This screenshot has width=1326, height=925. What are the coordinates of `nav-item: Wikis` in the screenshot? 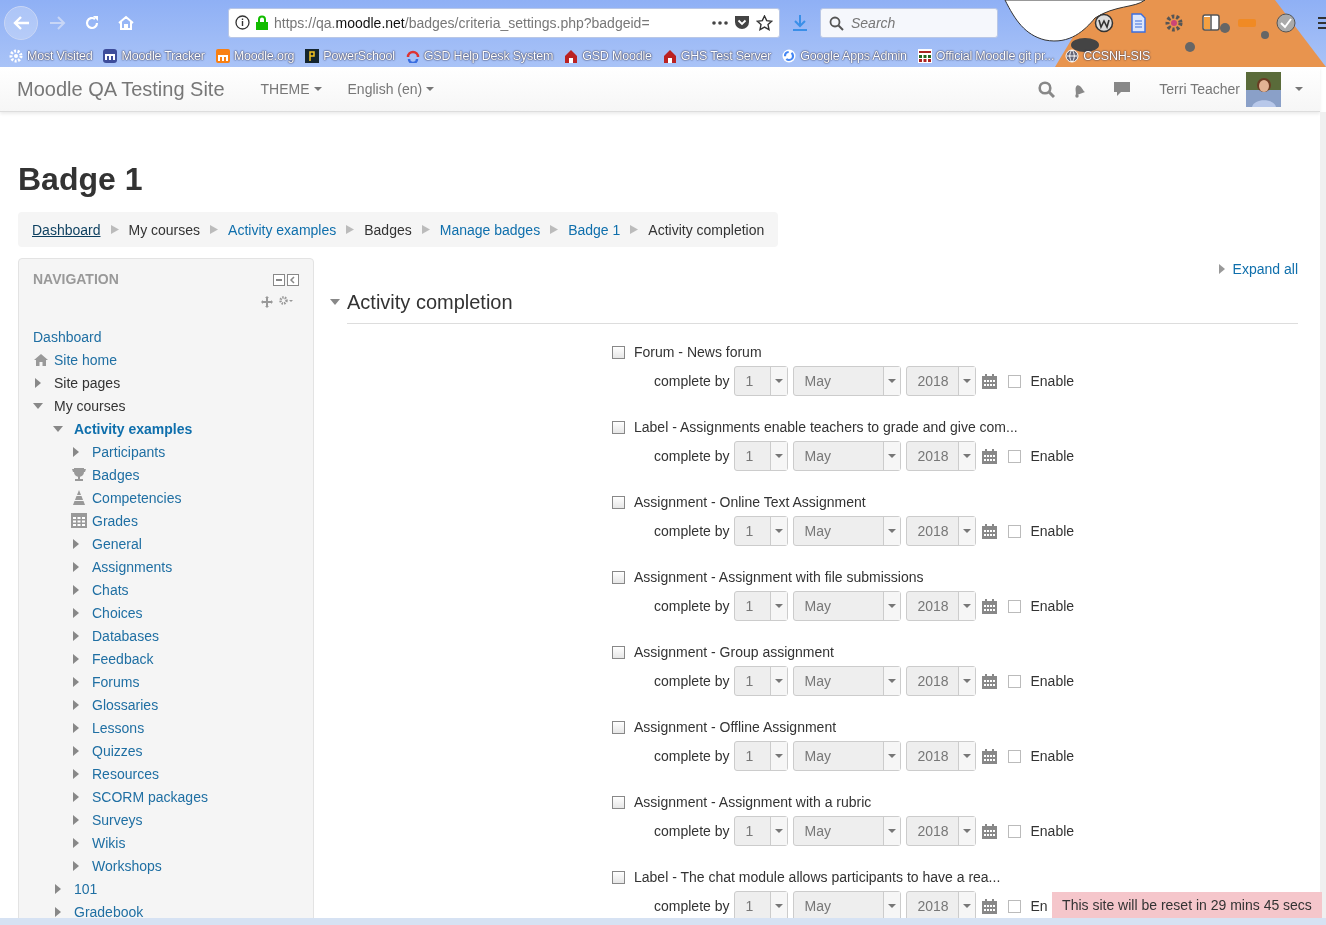 It's located at (109, 842).